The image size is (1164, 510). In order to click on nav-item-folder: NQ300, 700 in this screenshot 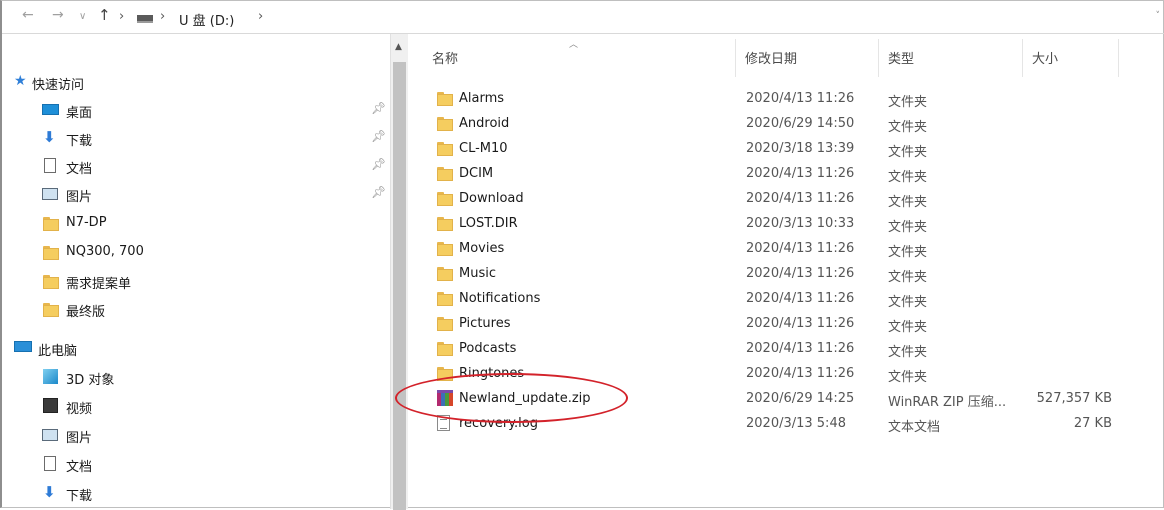, I will do `click(192, 252)`.